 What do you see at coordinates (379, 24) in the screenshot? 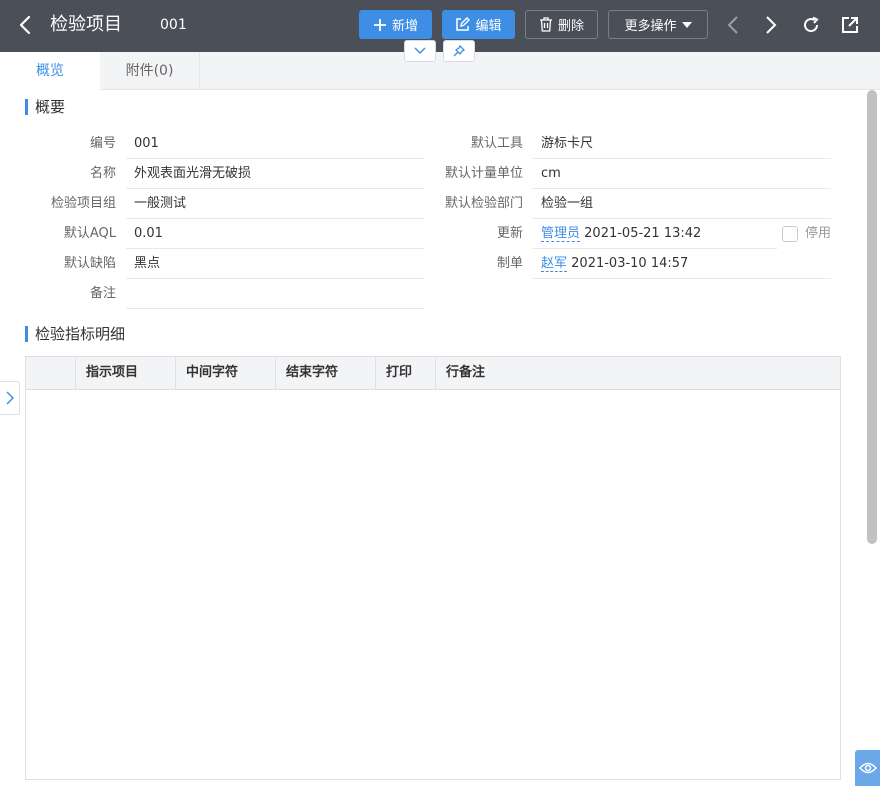
I see `plus-icon` at bounding box center [379, 24].